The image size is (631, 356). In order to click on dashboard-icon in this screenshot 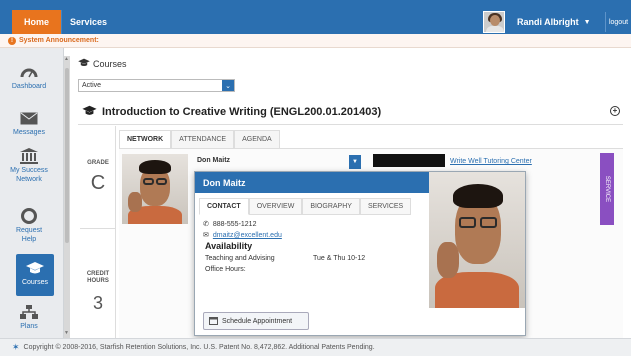, I will do `click(29, 72)`.